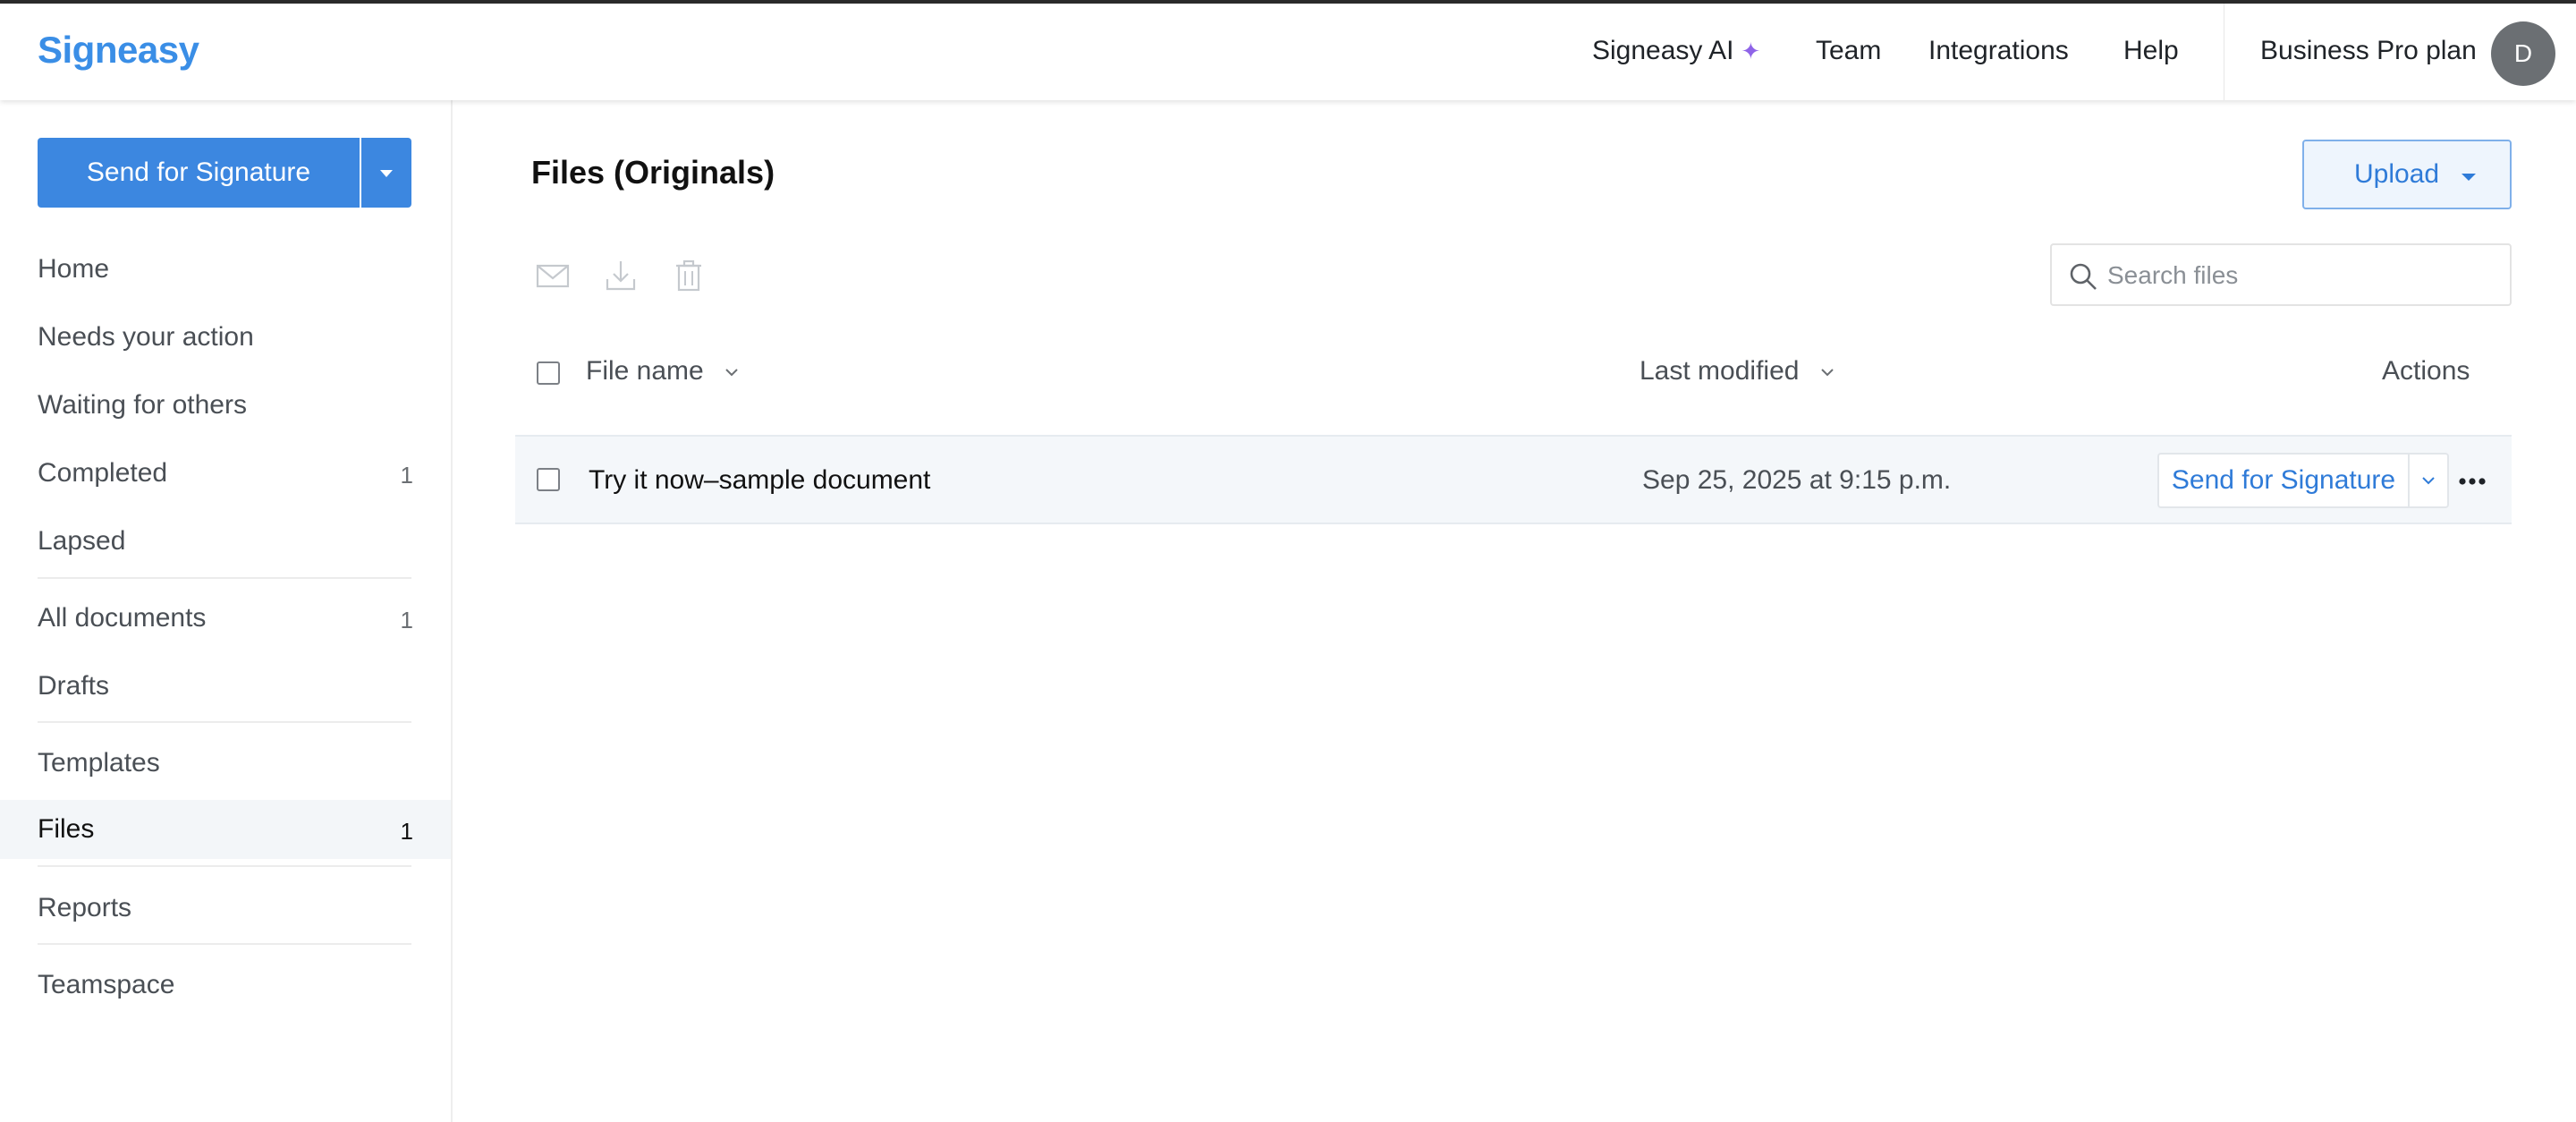  I want to click on sidebar-item-label: Reports, so click(85, 907).